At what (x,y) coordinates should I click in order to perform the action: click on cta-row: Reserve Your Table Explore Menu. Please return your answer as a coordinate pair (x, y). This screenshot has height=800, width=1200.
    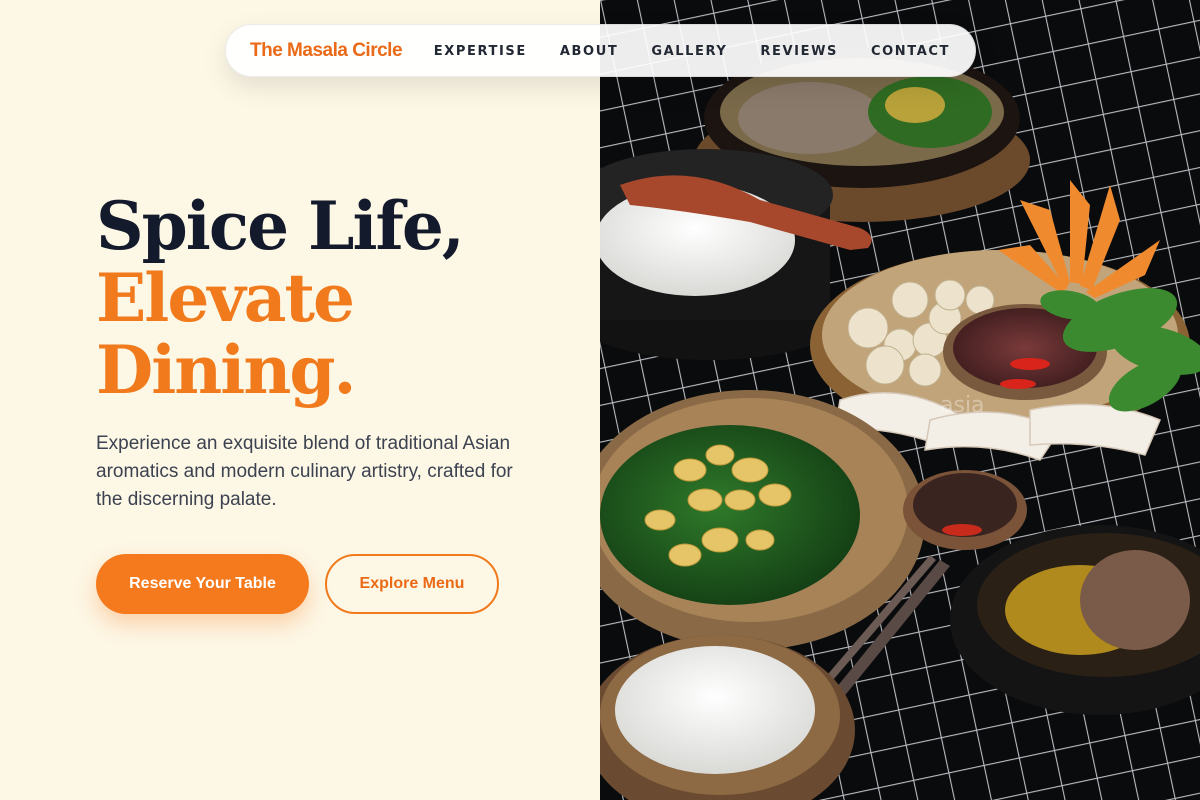
    Looking at the image, I should click on (331, 584).